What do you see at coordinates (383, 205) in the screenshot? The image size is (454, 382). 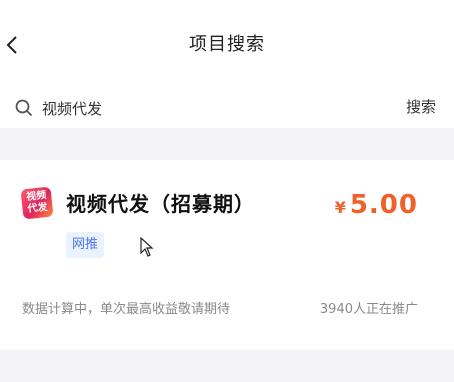 I see `price-value: 5.00` at bounding box center [383, 205].